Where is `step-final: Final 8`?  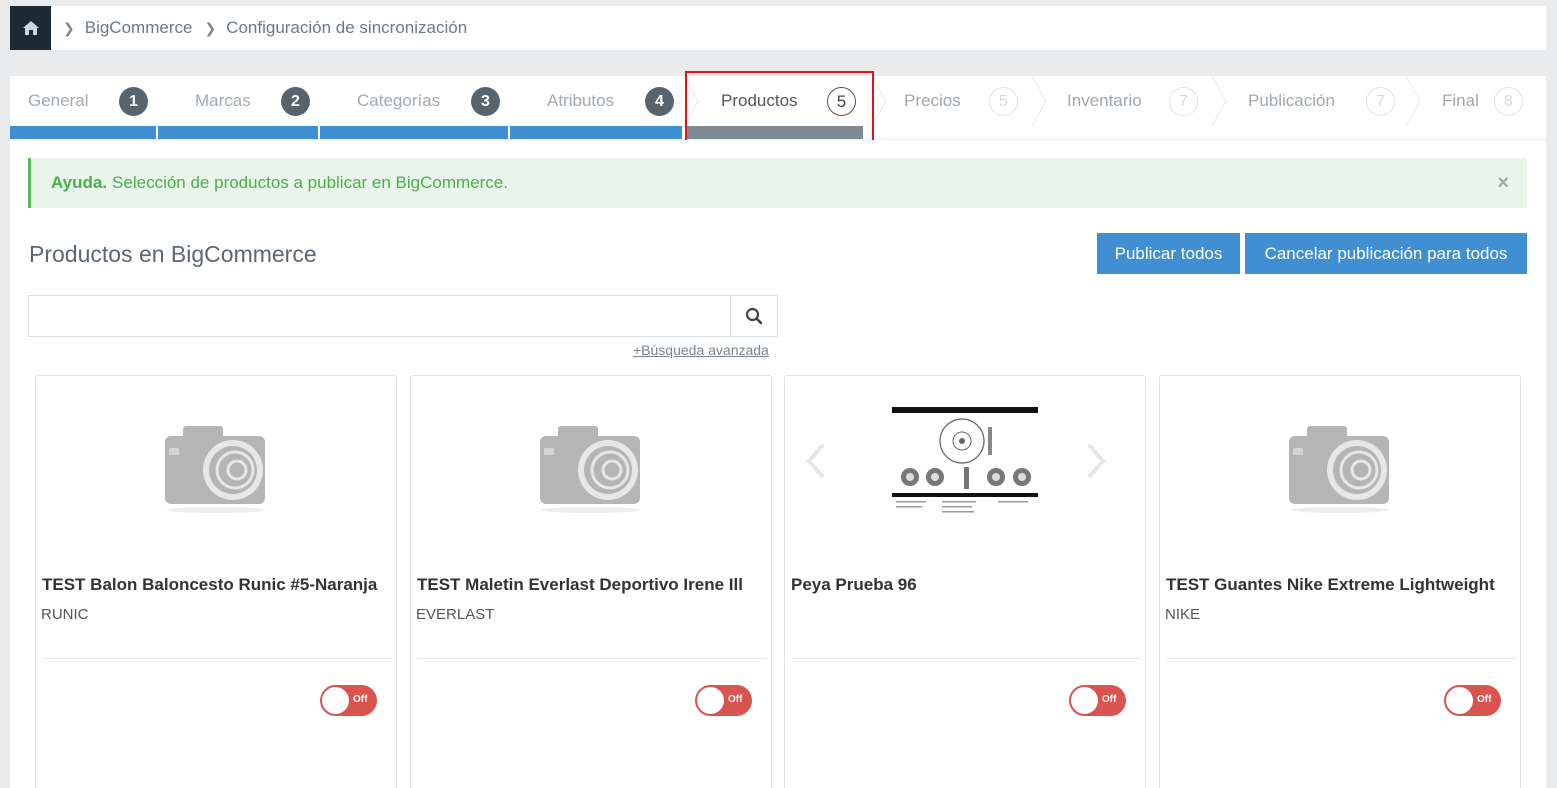
step-final: Final 8 is located at coordinates (1492, 101).